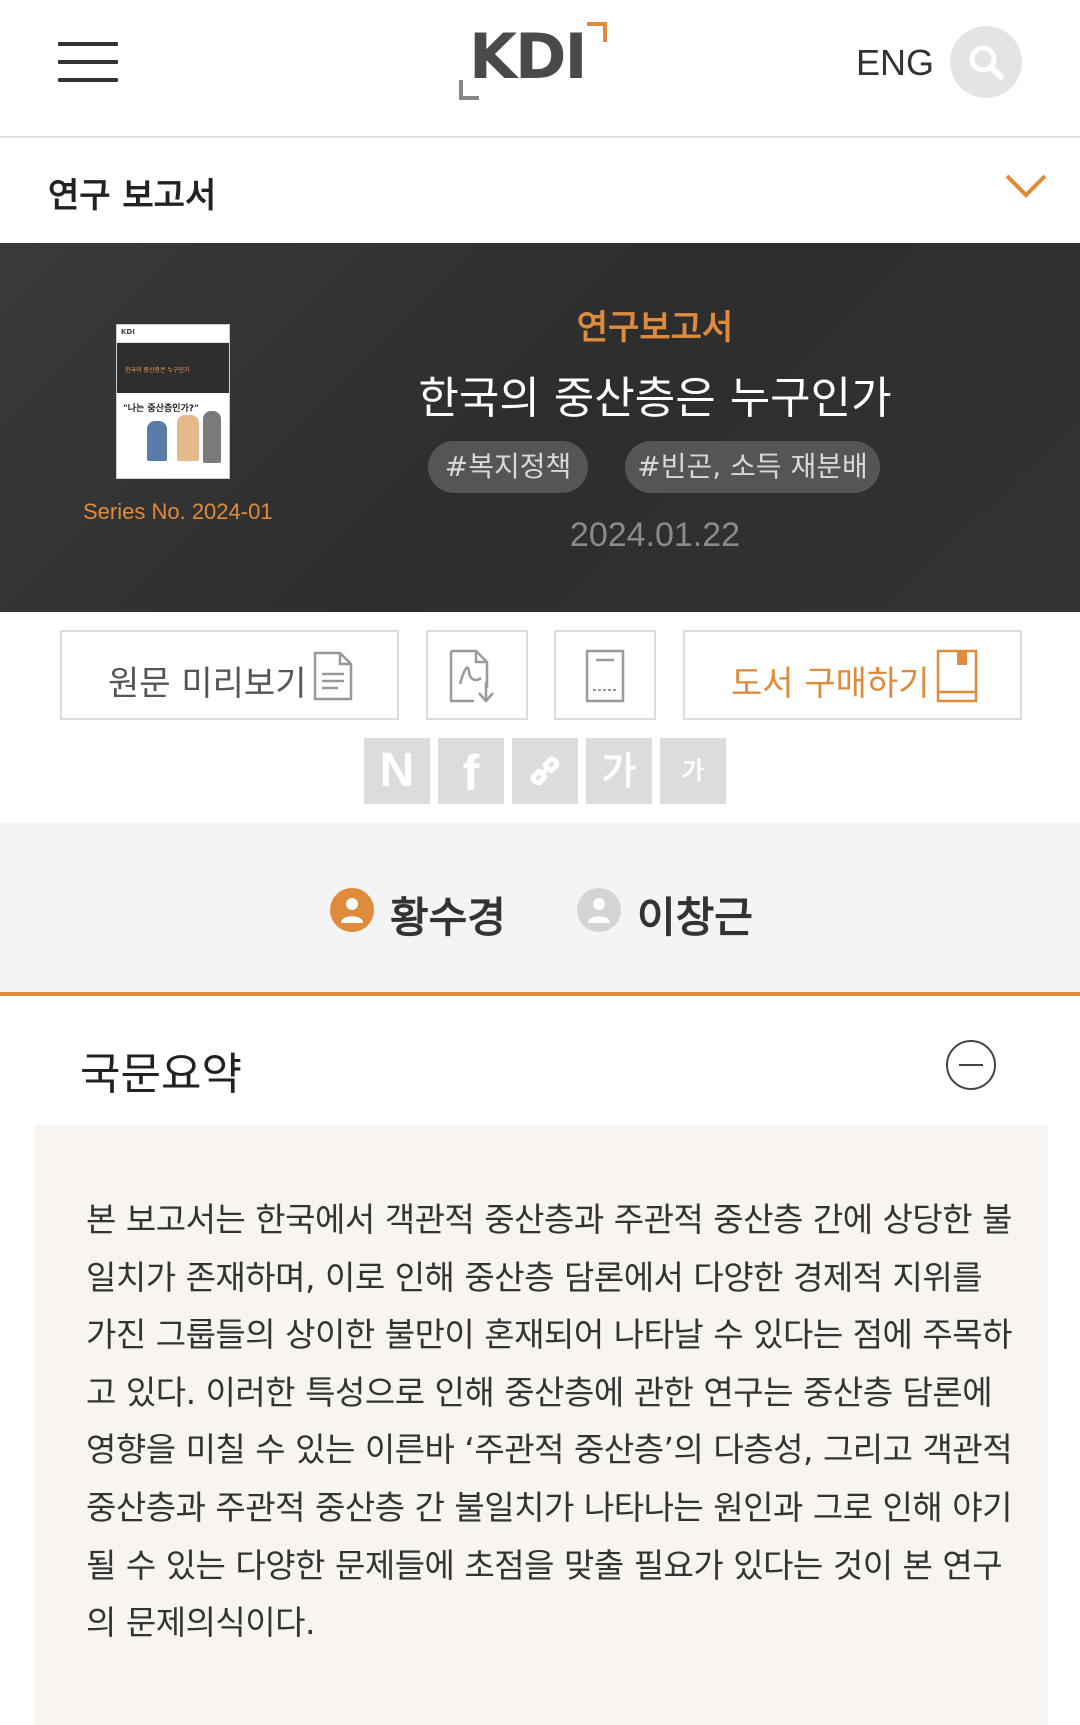 The height and width of the screenshot is (1725, 1080). I want to click on top-header: KDI ENG, so click(540, 69).